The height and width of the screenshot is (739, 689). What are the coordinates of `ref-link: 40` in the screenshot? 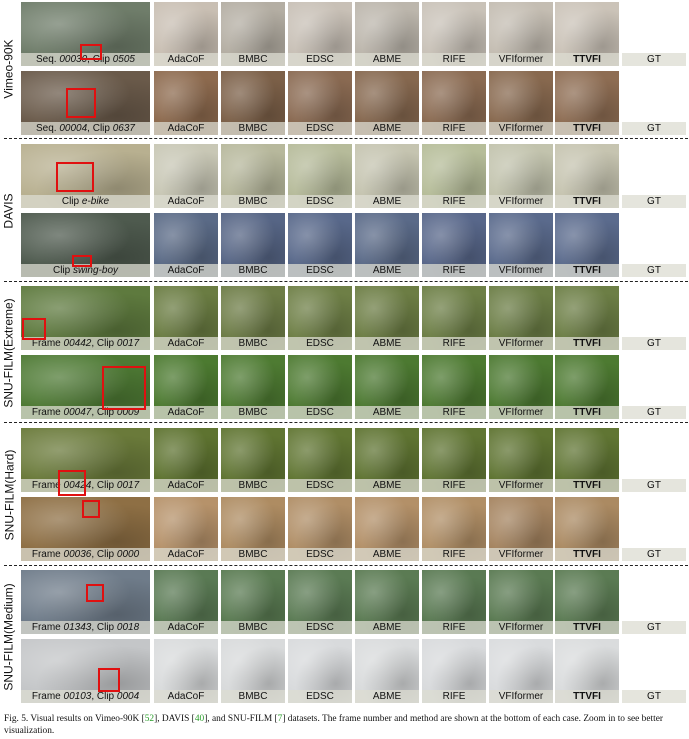 It's located at (199, 719).